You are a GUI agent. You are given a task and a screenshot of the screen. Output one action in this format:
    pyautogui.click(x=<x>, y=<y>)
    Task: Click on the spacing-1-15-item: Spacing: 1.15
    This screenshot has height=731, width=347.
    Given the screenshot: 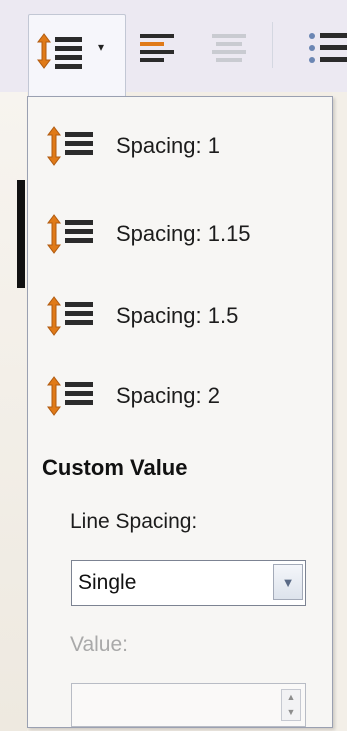 What is the action you would take?
    pyautogui.click(x=180, y=234)
    